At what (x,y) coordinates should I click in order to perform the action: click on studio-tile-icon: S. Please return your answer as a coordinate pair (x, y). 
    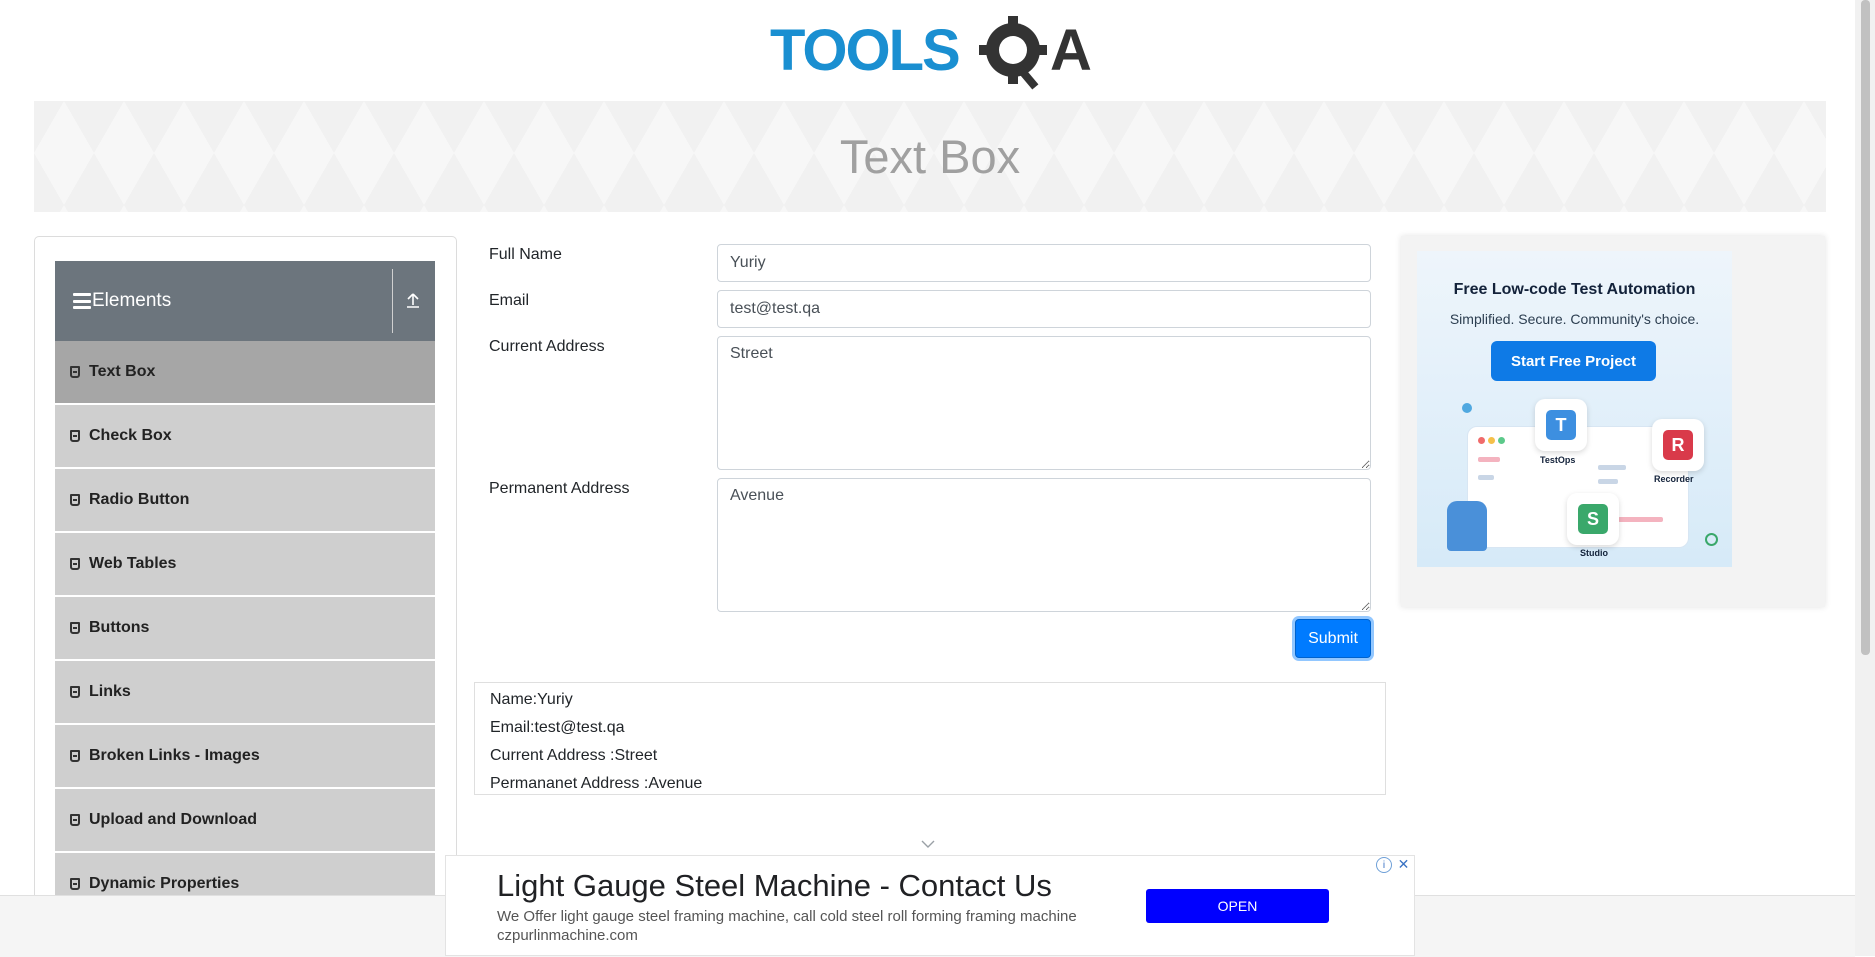
    Looking at the image, I should click on (1593, 519).